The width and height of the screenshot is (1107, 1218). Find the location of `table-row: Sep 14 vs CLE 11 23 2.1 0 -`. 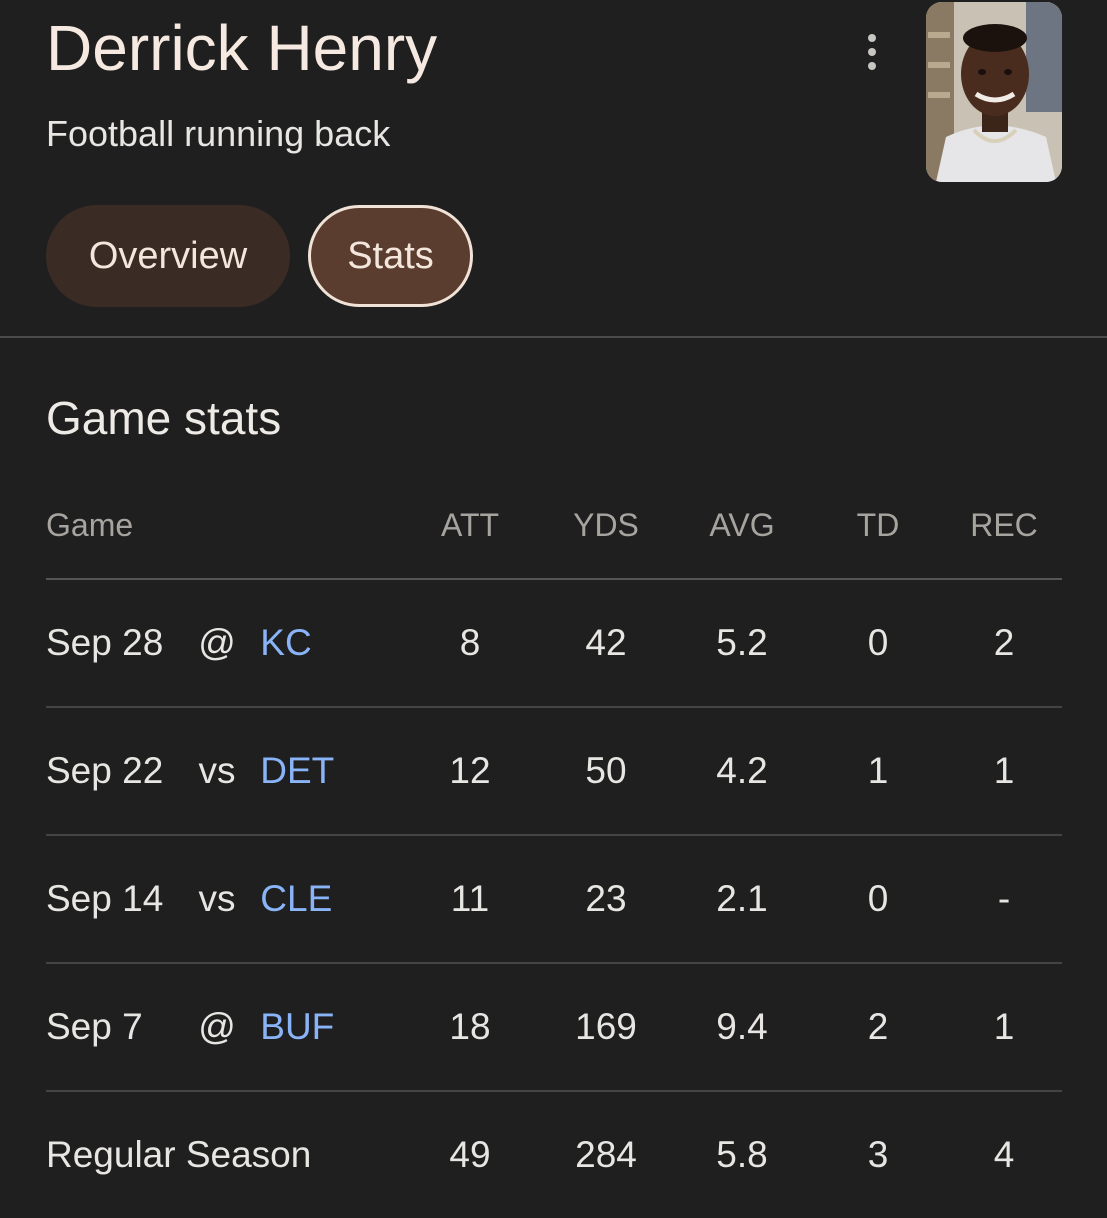

table-row: Sep 14 vs CLE 11 23 2.1 0 - is located at coordinates (554, 899).